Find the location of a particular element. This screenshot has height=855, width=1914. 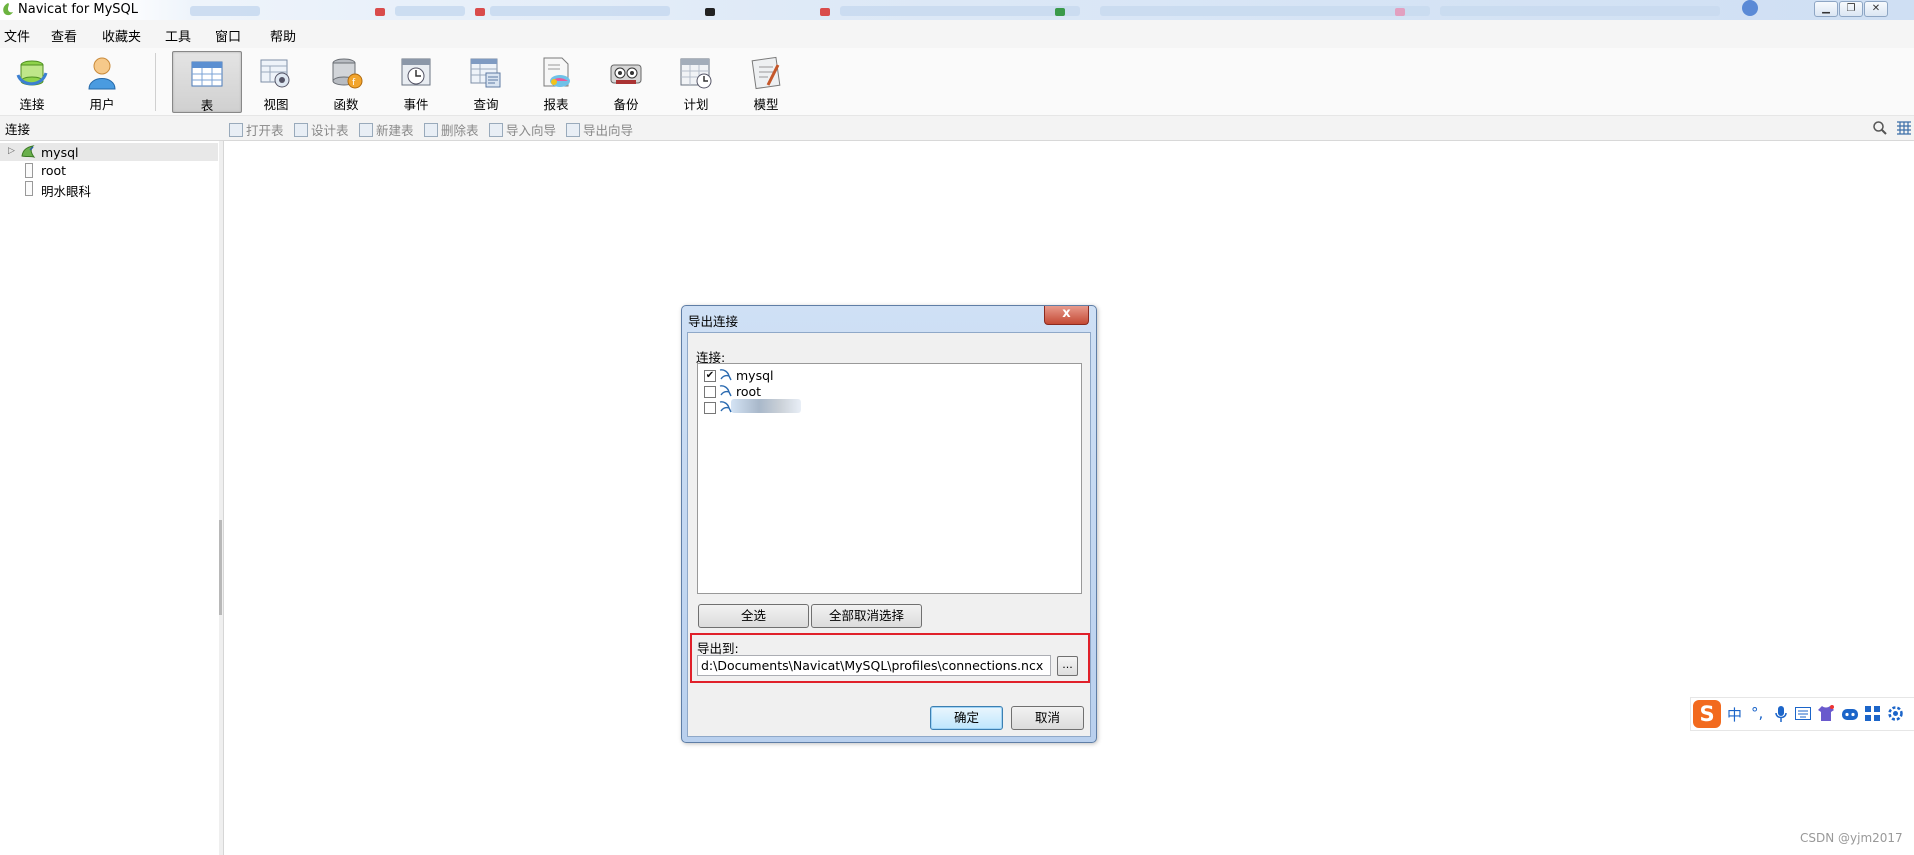

checkbox-checked: ✔ is located at coordinates (710, 376).